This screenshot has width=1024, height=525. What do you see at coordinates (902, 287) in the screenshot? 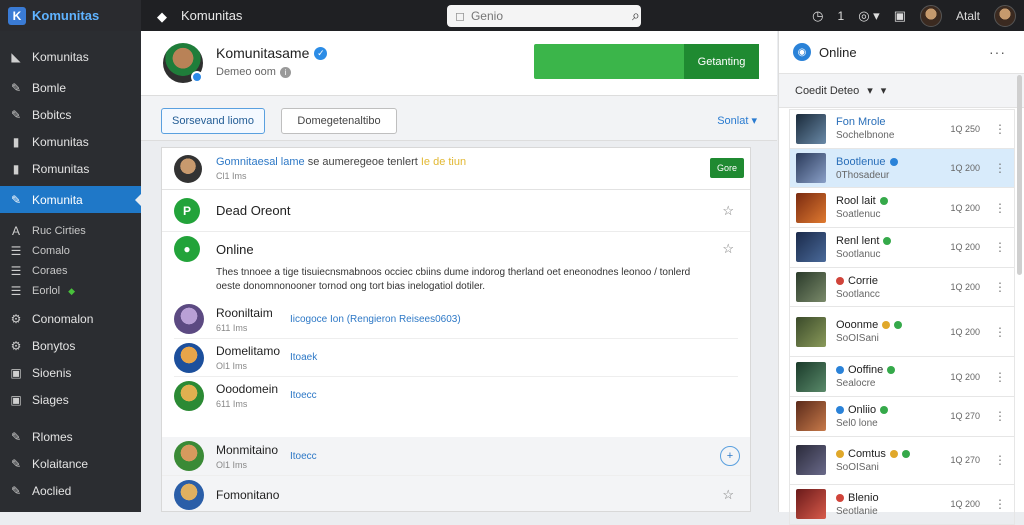
I see `list-item: Corrie Sootlancc 1Q 200 ⋮` at bounding box center [902, 287].